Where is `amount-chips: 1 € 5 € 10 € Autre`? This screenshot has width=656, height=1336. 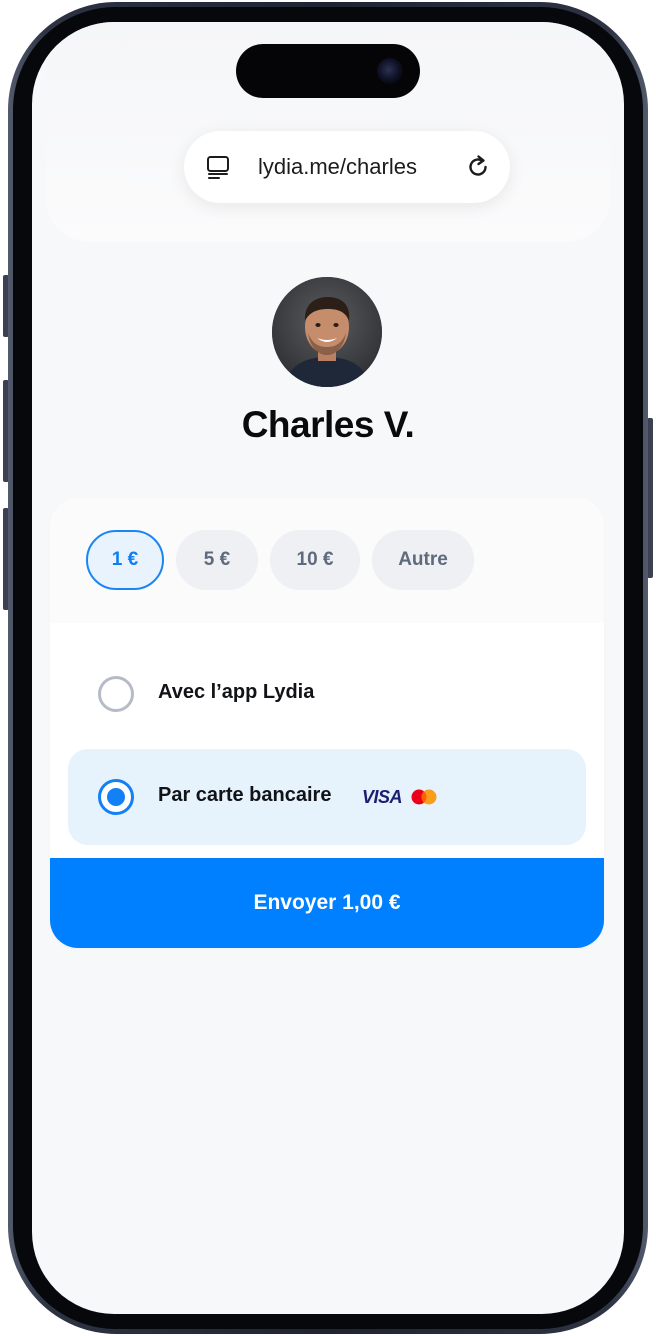
amount-chips: 1 € 5 € 10 € Autre is located at coordinates (327, 560).